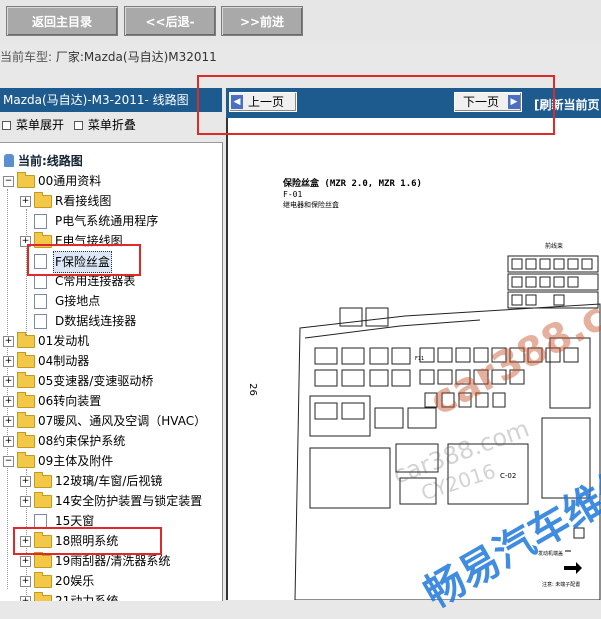  What do you see at coordinates (64, 341) in the screenshot?
I see `tree-item-label: 01发动机` at bounding box center [64, 341].